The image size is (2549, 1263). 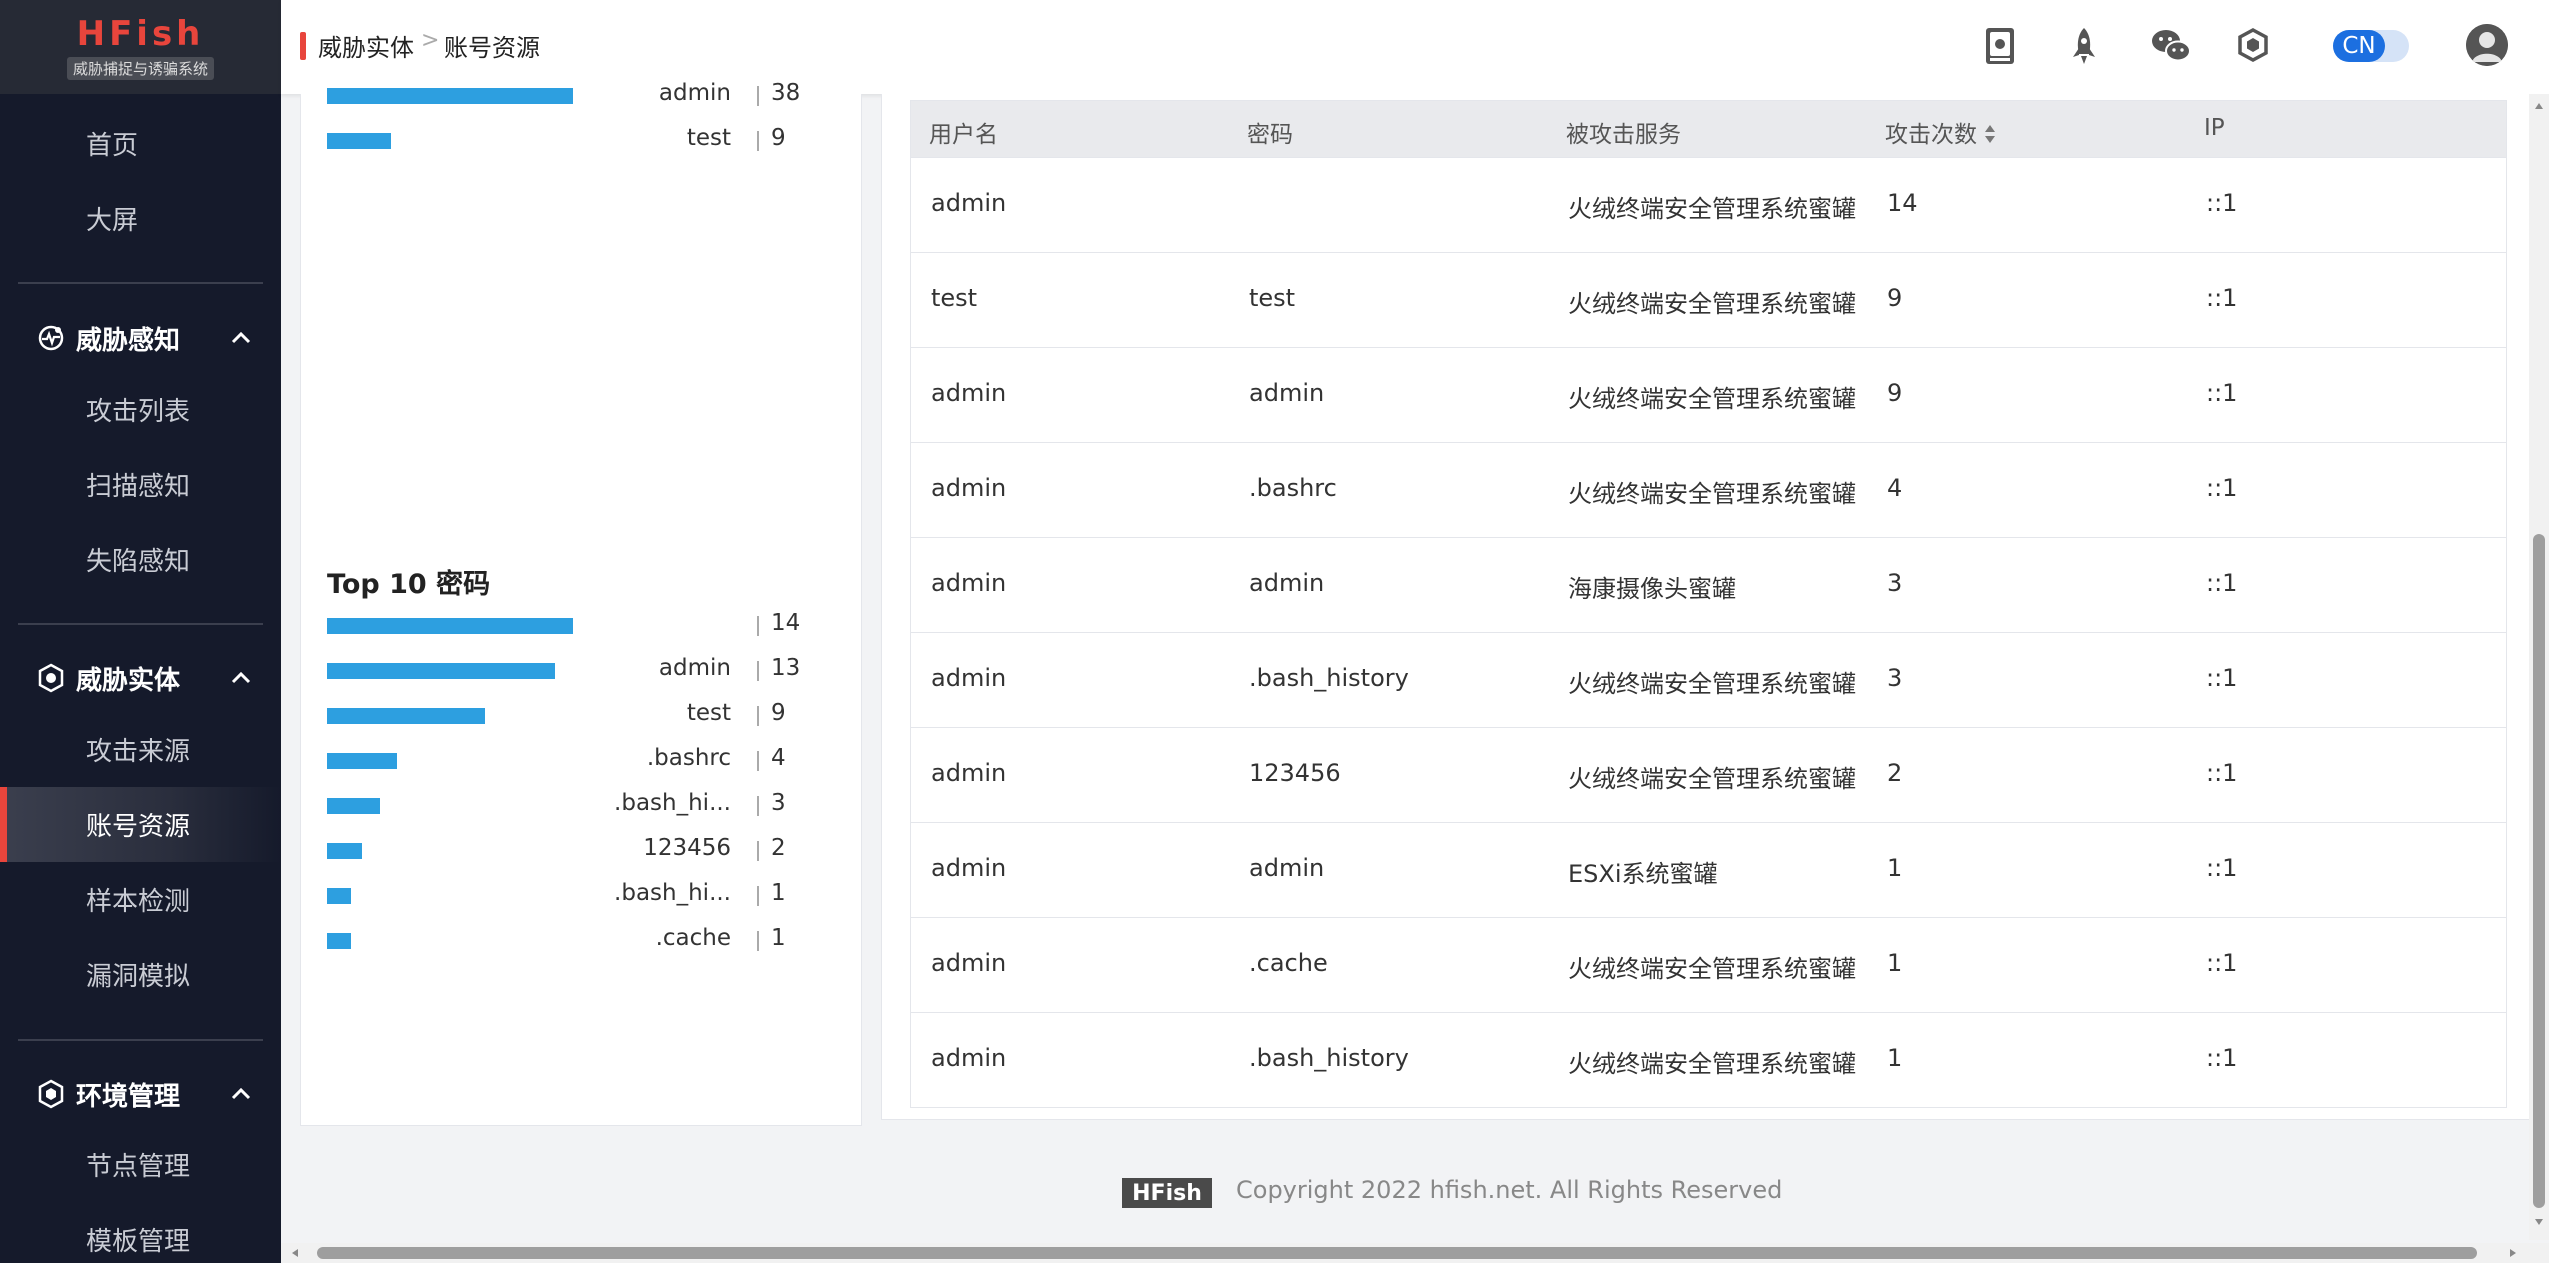 What do you see at coordinates (688, 758) in the screenshot?
I see `password-bar-label: .bashrc` at bounding box center [688, 758].